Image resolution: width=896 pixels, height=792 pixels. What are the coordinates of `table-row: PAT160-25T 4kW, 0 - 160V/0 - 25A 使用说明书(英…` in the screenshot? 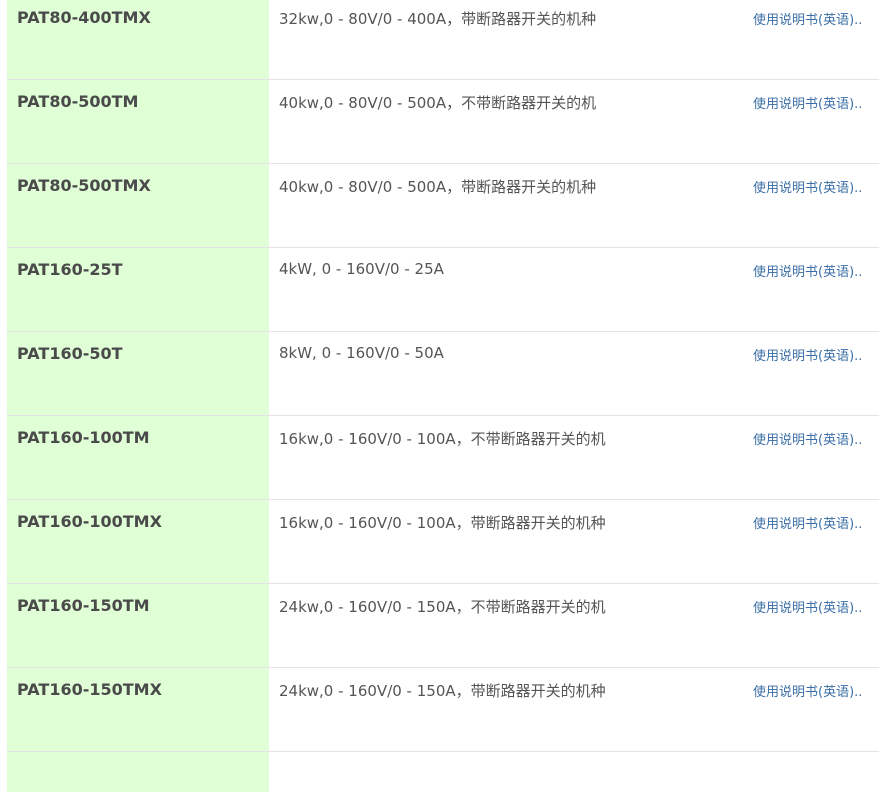 It's located at (443, 290).